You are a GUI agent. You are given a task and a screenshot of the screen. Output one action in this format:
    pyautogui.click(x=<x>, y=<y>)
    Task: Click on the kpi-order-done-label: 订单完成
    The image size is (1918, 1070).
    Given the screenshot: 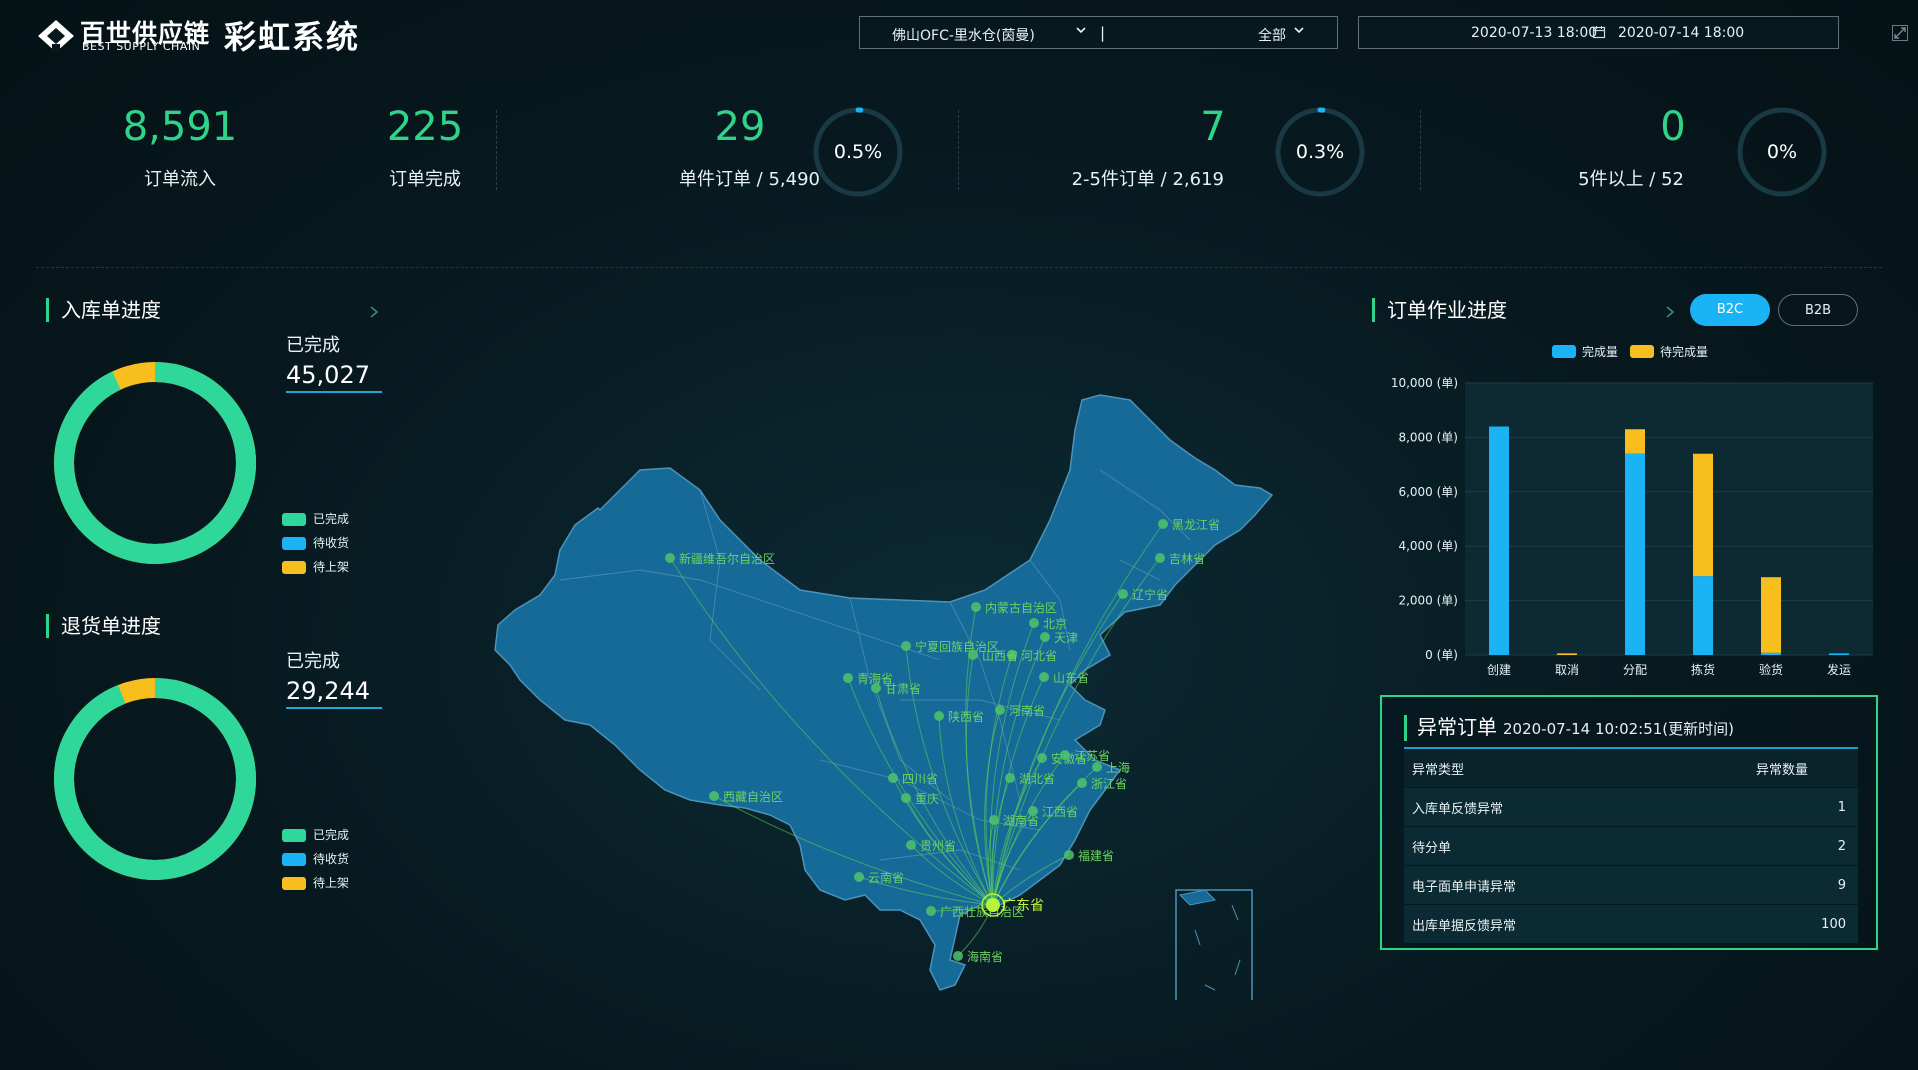 What is the action you would take?
    pyautogui.click(x=425, y=179)
    